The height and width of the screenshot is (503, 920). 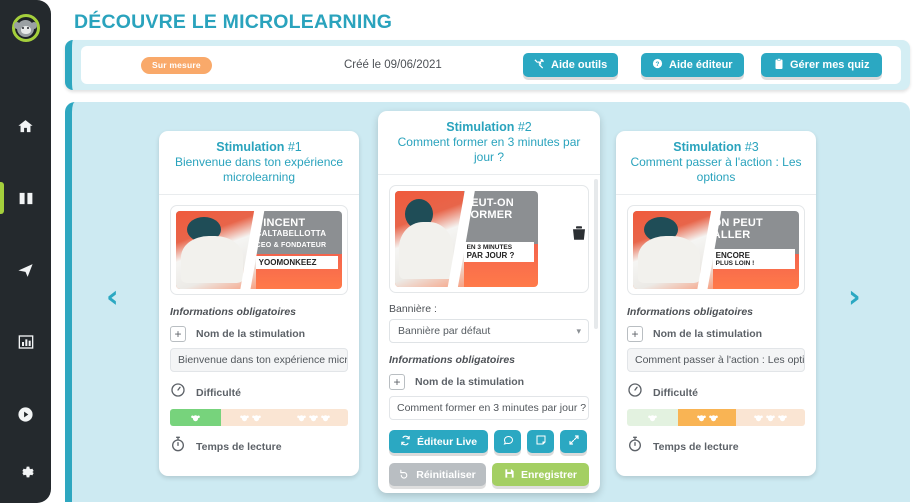 I want to click on gauge-icon, so click(x=178, y=392).